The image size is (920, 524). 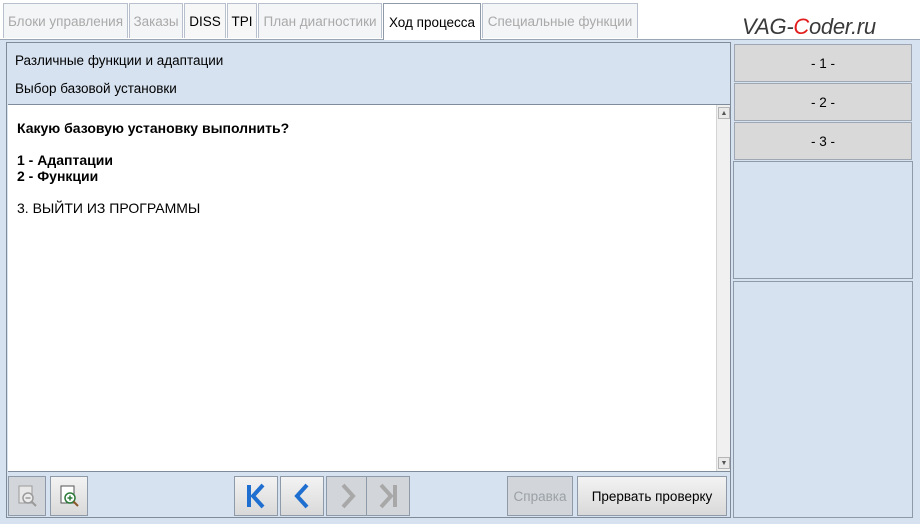 I want to click on skip-to-start-icon, so click(x=256, y=496).